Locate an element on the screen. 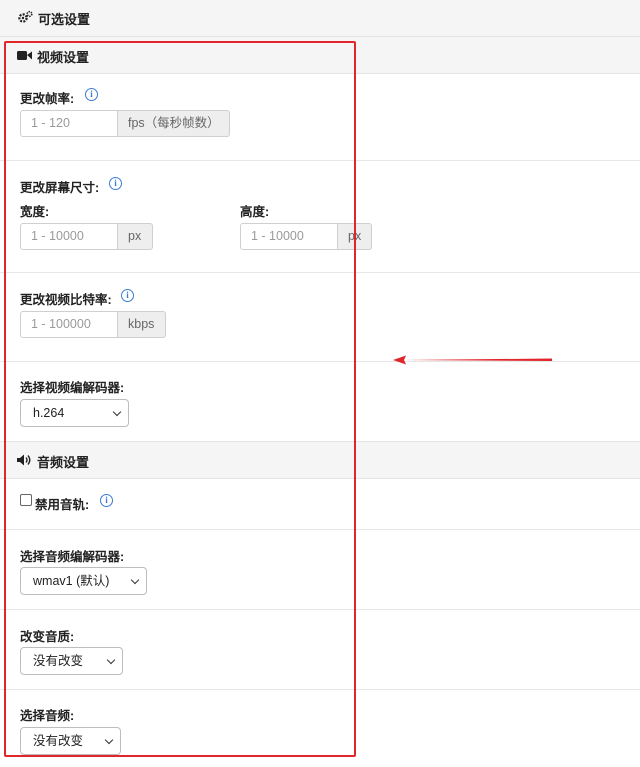 The height and width of the screenshot is (767, 640). video-settings-title: 视频设置 is located at coordinates (53, 56).